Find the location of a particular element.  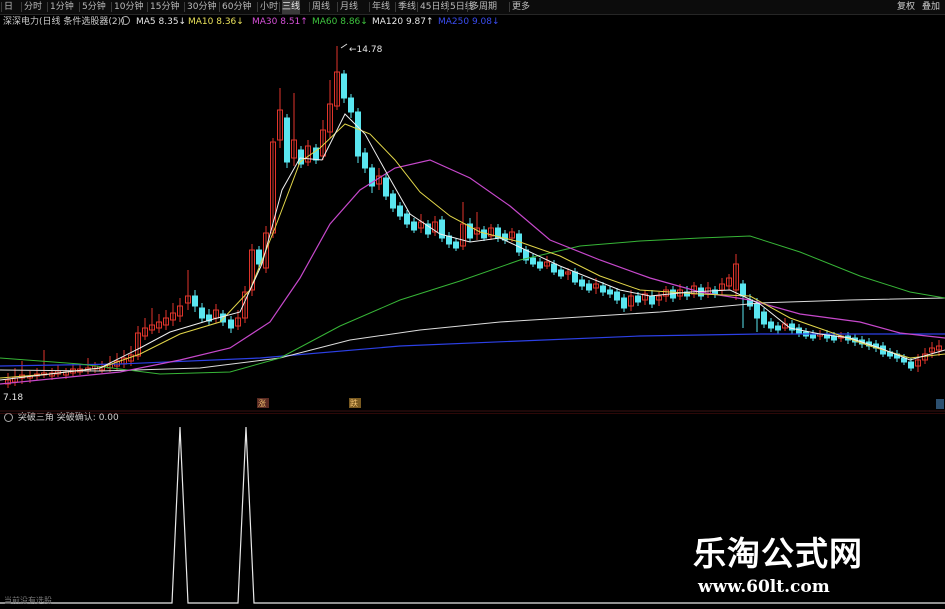

toolbar-right-button: 复权 is located at coordinates (906, 7).